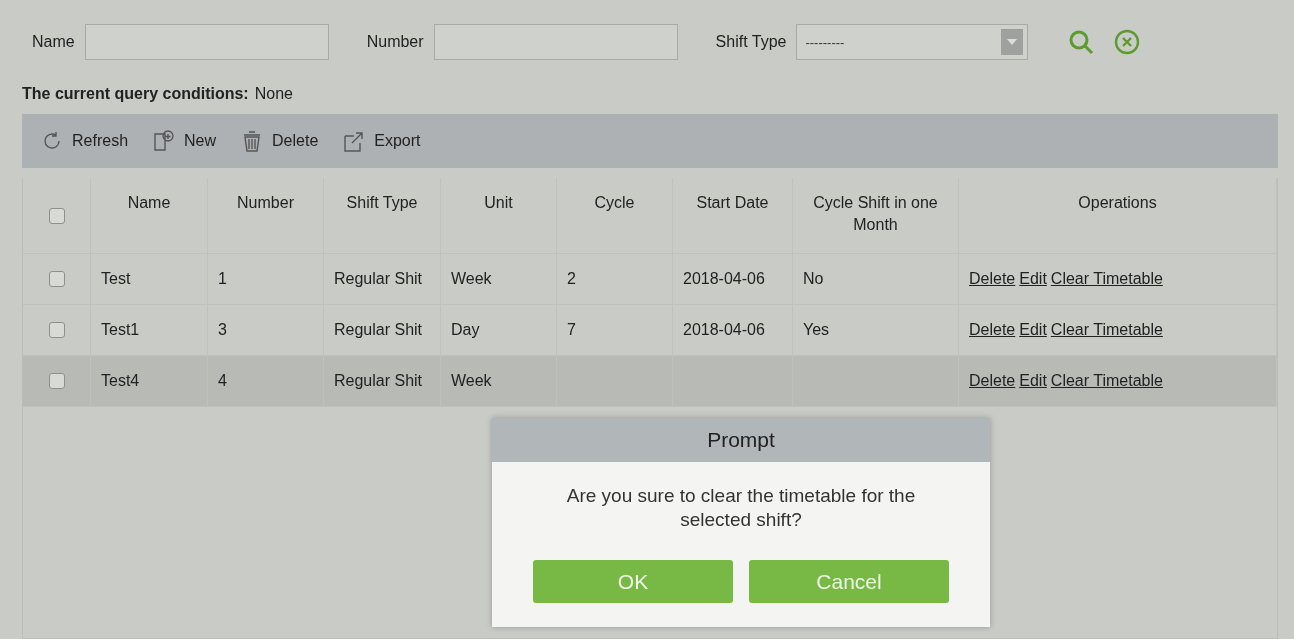  Describe the element at coordinates (1118, 215) in the screenshot. I see `column-header: Operations` at that location.